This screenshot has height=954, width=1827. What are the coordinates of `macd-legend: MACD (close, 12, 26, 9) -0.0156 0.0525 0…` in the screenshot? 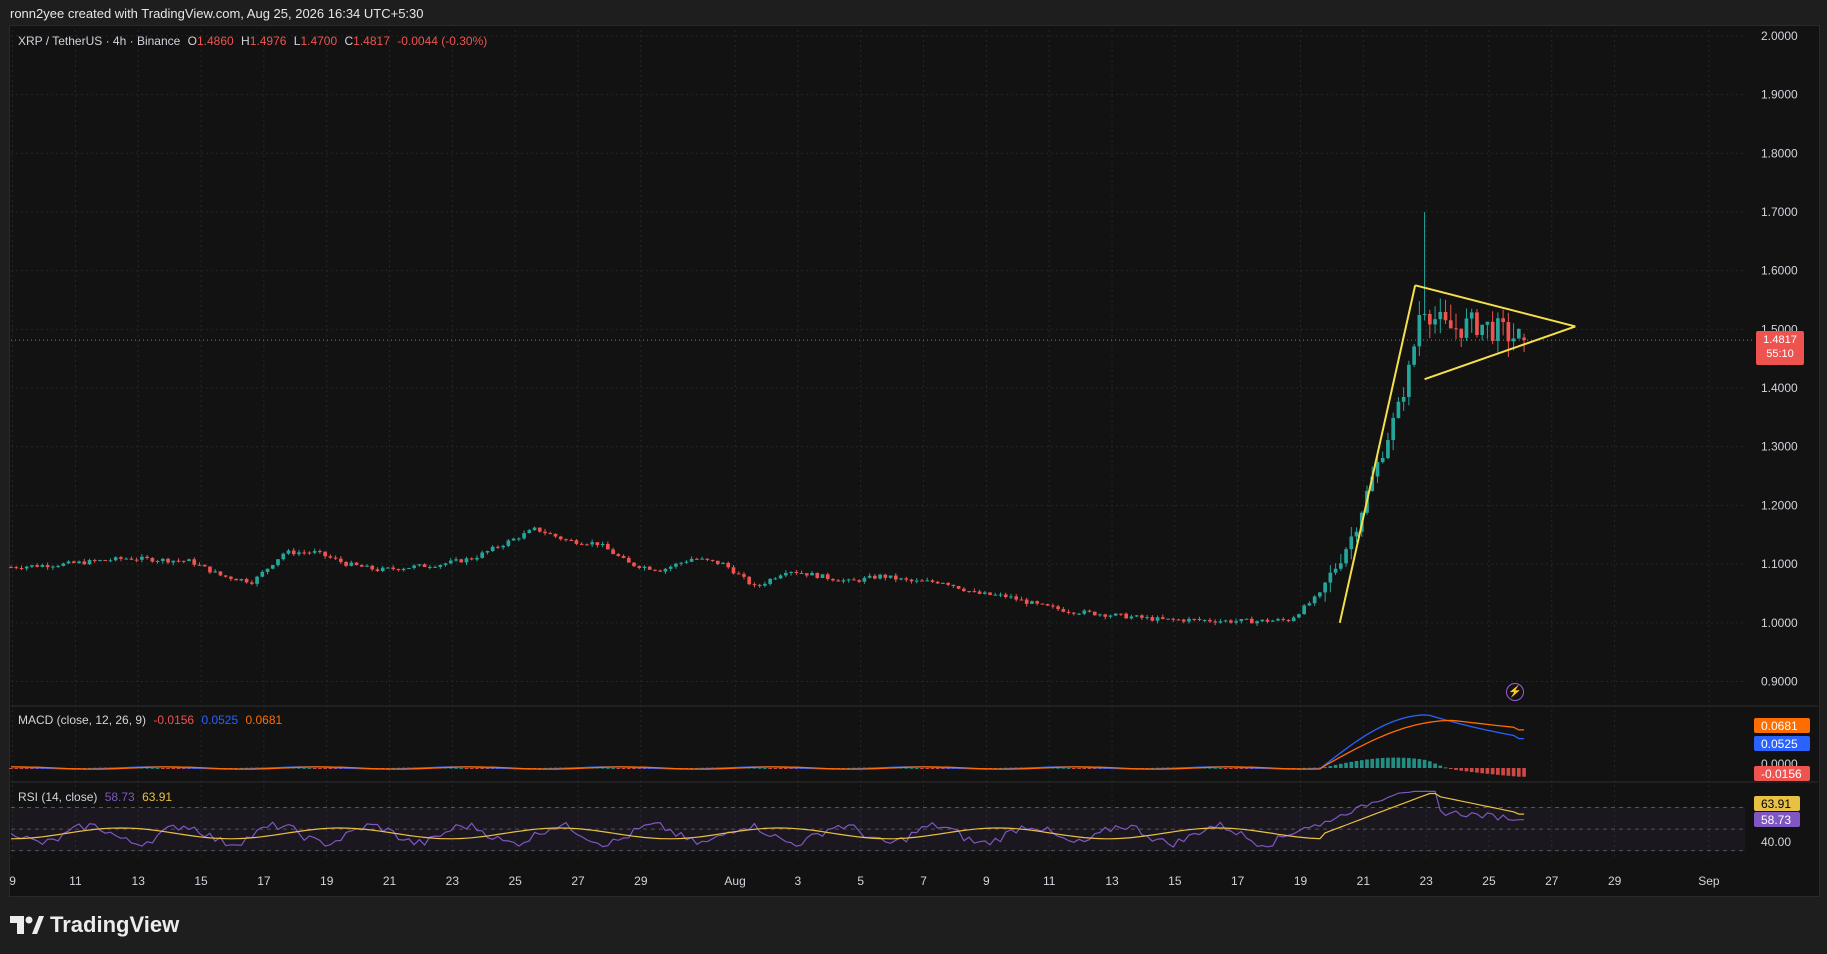 It's located at (152, 720).